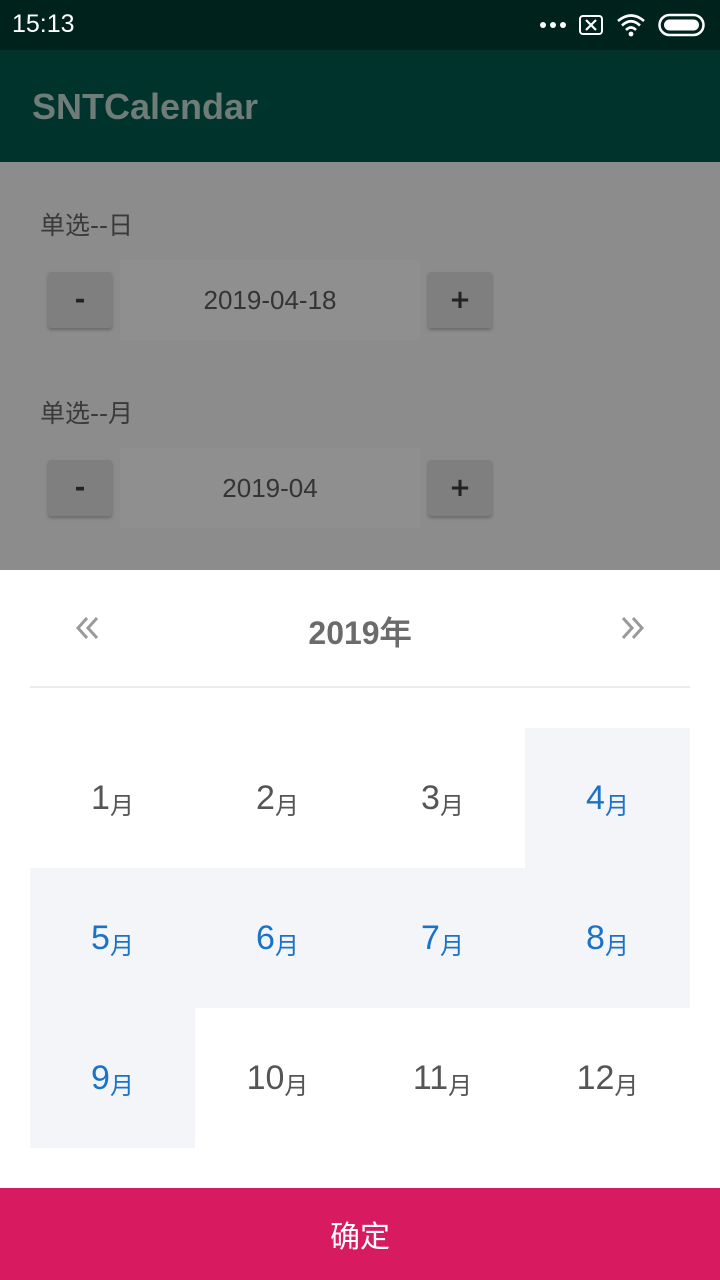 The width and height of the screenshot is (720, 1280). What do you see at coordinates (460, 300) in the screenshot?
I see `day-increment-button: +` at bounding box center [460, 300].